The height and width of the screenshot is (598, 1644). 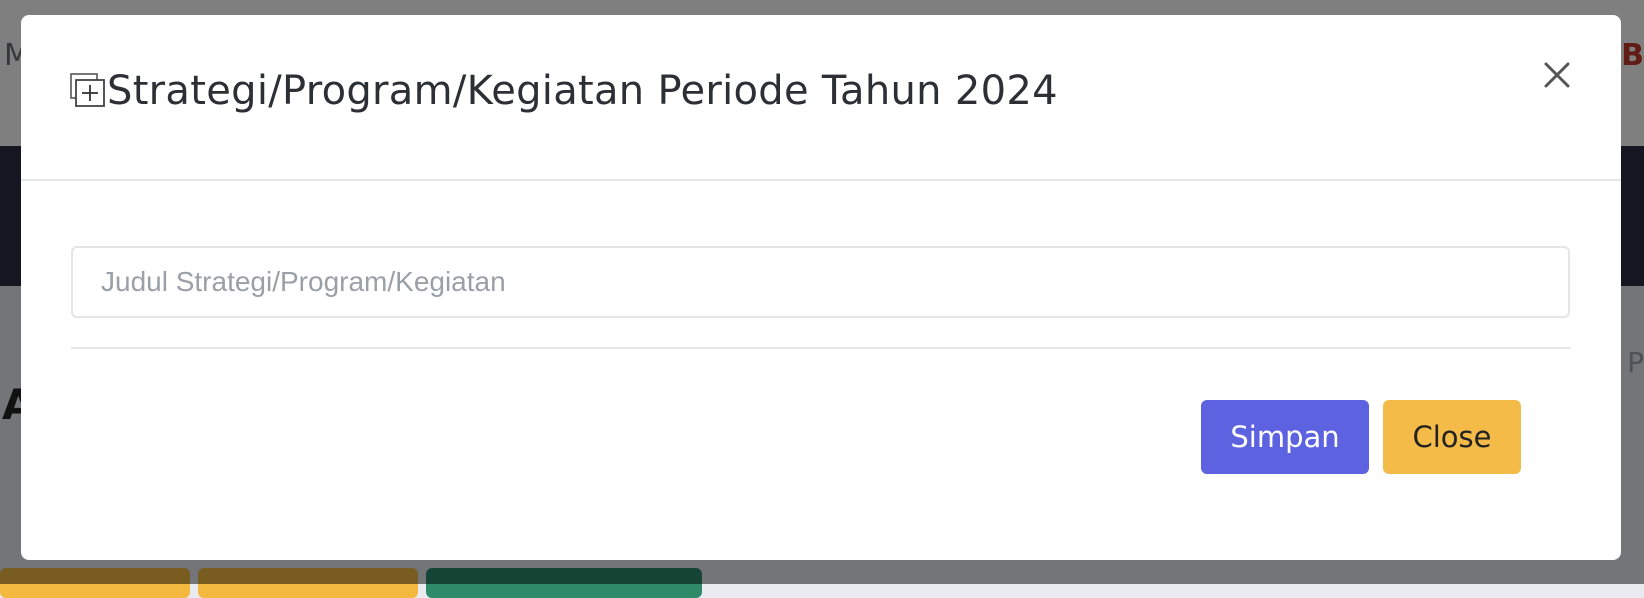 I want to click on close-button: Close, so click(x=1452, y=437).